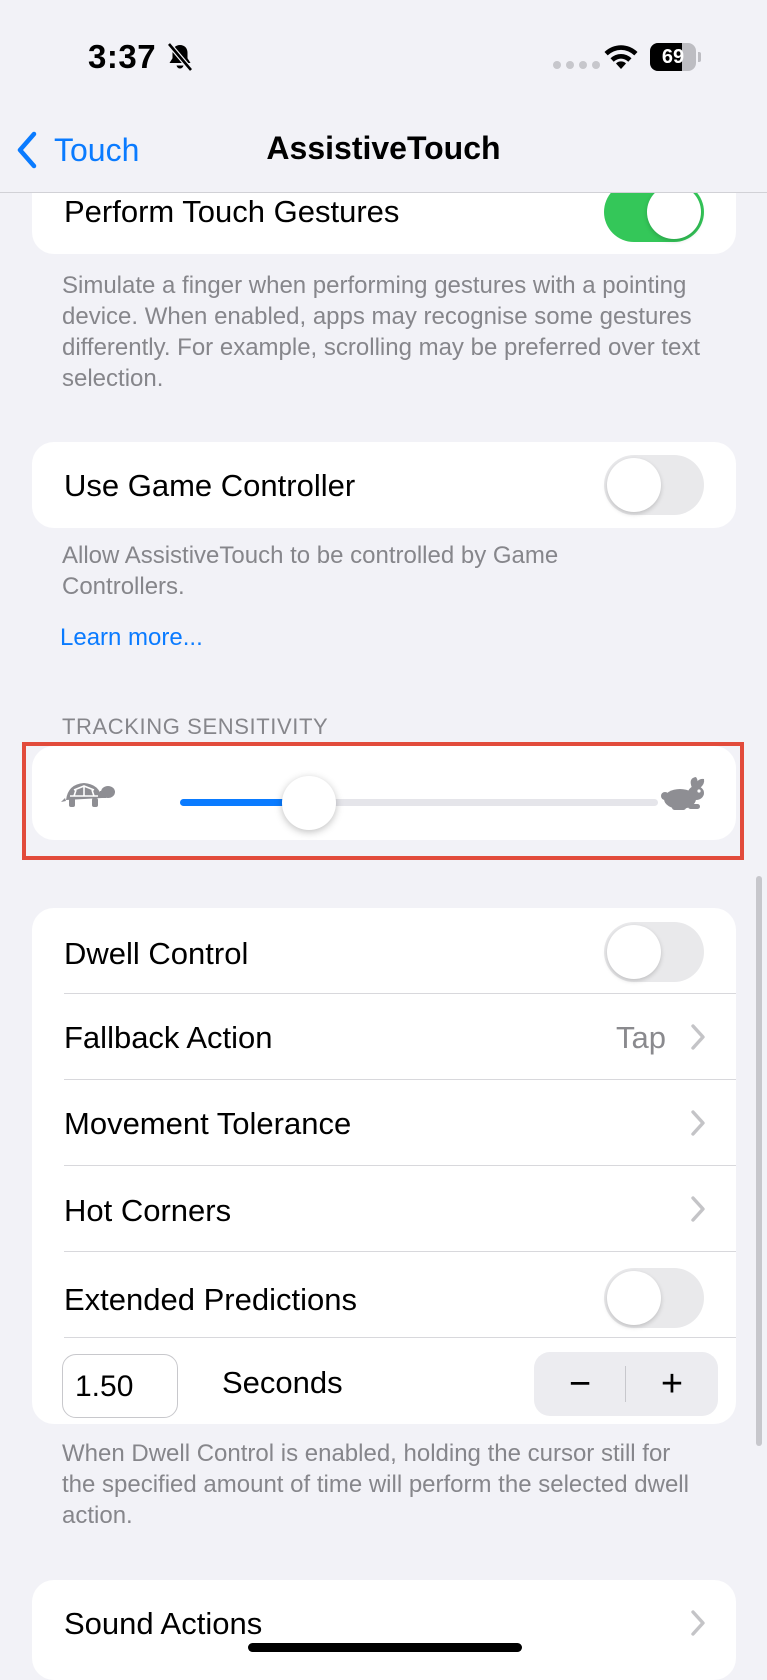 This screenshot has width=767, height=1680. What do you see at coordinates (759, 1161) in the screenshot?
I see `scroll-indicator` at bounding box center [759, 1161].